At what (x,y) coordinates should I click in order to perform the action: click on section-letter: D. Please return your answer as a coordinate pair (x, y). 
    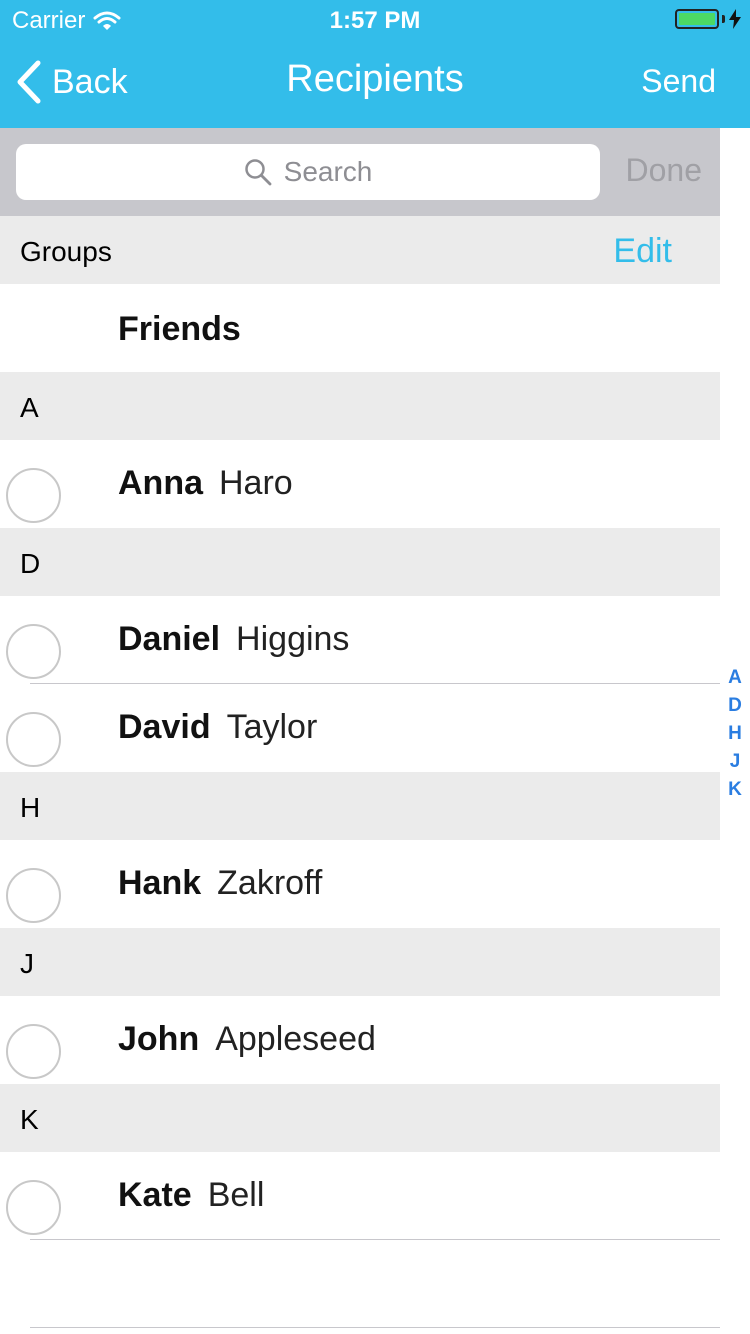
    Looking at the image, I should click on (30, 563).